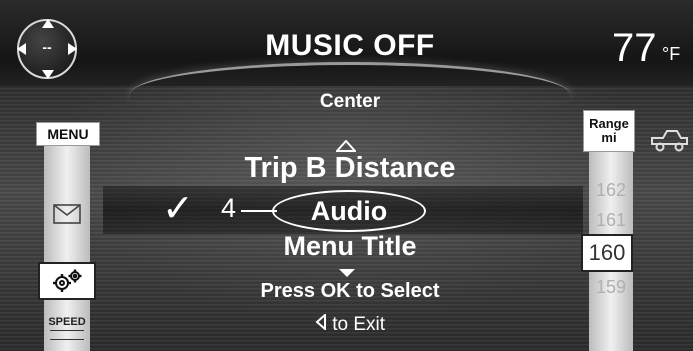 The image size is (693, 351). What do you see at coordinates (321, 324) in the screenshot?
I see `back-arrow-icon` at bounding box center [321, 324].